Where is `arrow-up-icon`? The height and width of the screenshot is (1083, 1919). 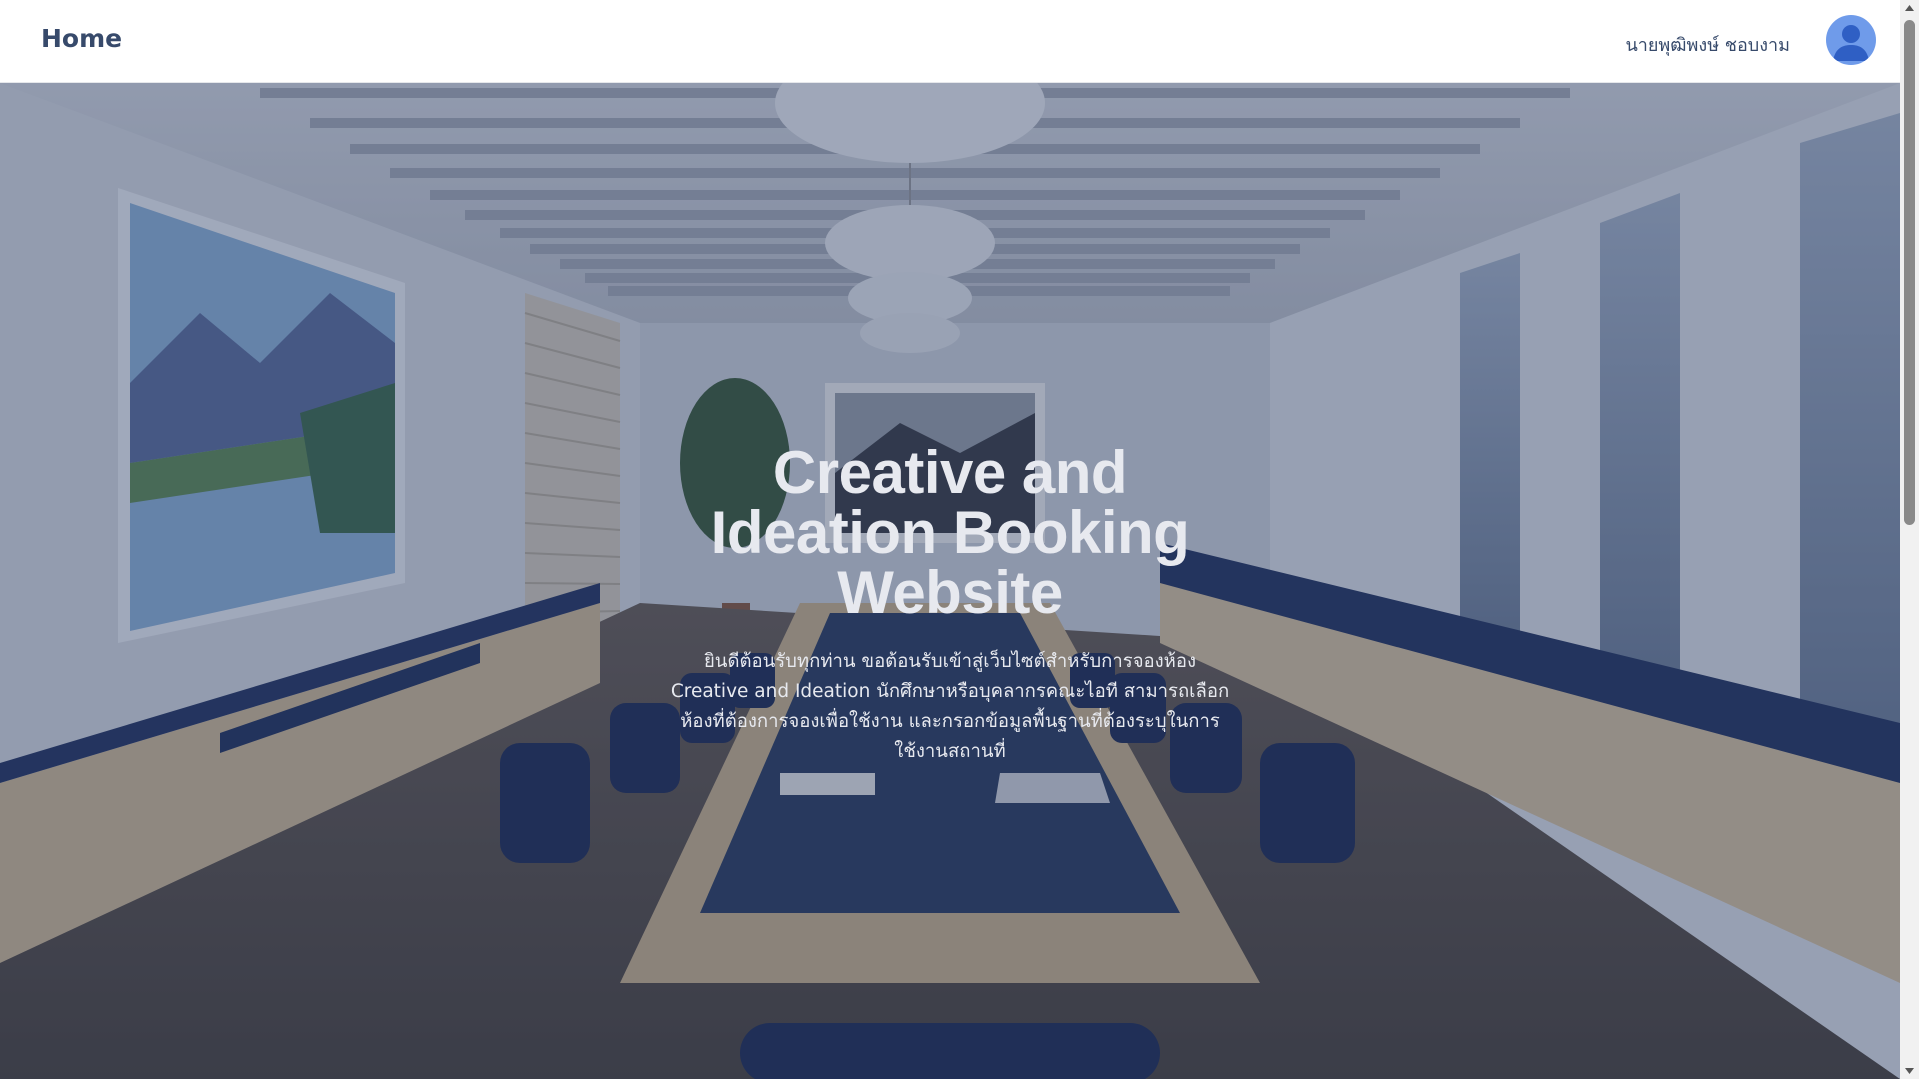
arrow-up-icon is located at coordinates (1909, 8).